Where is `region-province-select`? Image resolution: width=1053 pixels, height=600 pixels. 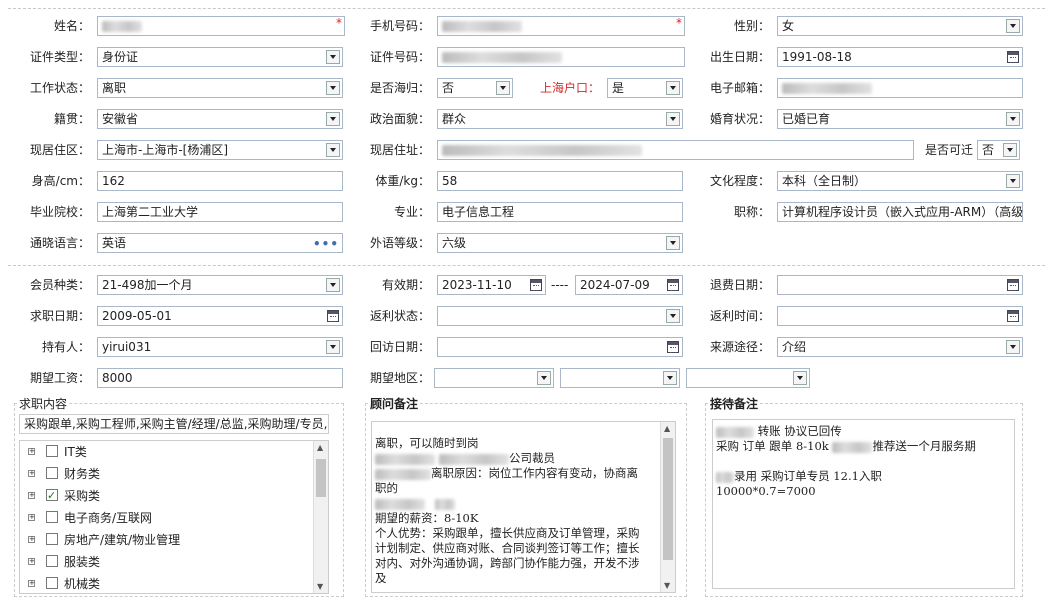
region-province-select is located at coordinates (494, 378).